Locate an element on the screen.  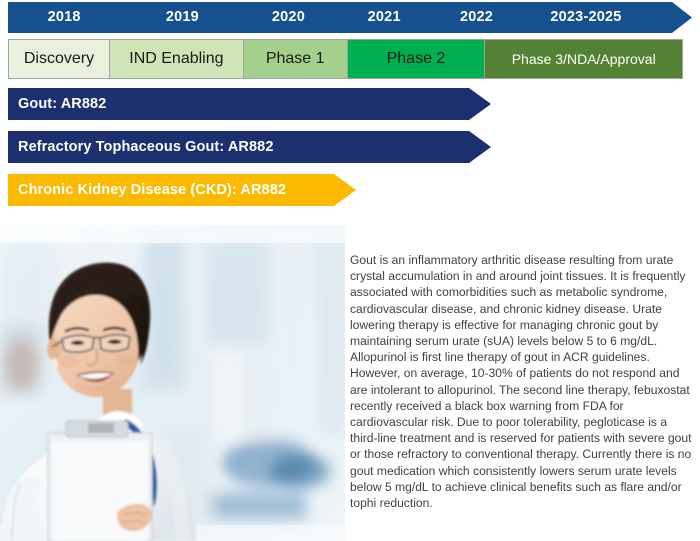
timeline-year-bar: 2018 2019 2020 2021 2022 2023-2025 is located at coordinates (350, 17).